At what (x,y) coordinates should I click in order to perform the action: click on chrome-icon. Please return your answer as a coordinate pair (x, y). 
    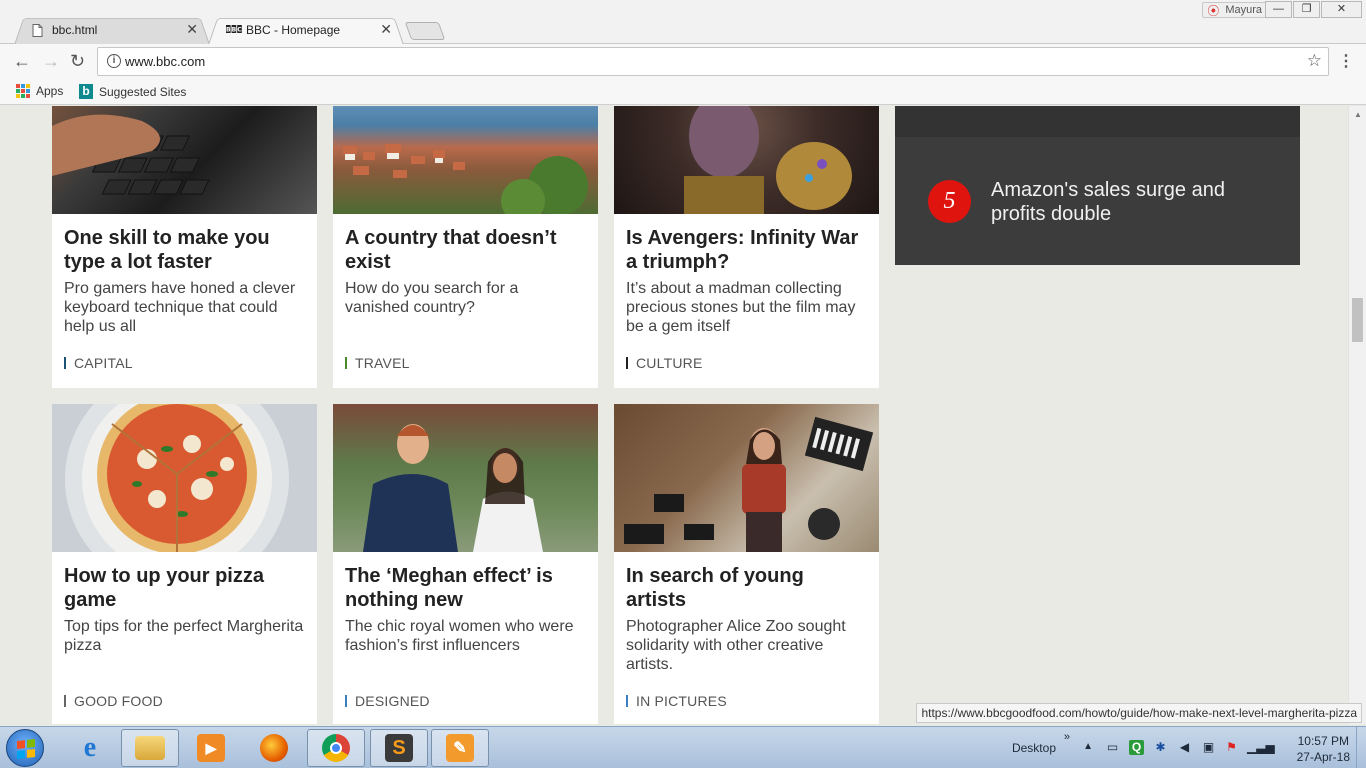
    Looking at the image, I should click on (336, 748).